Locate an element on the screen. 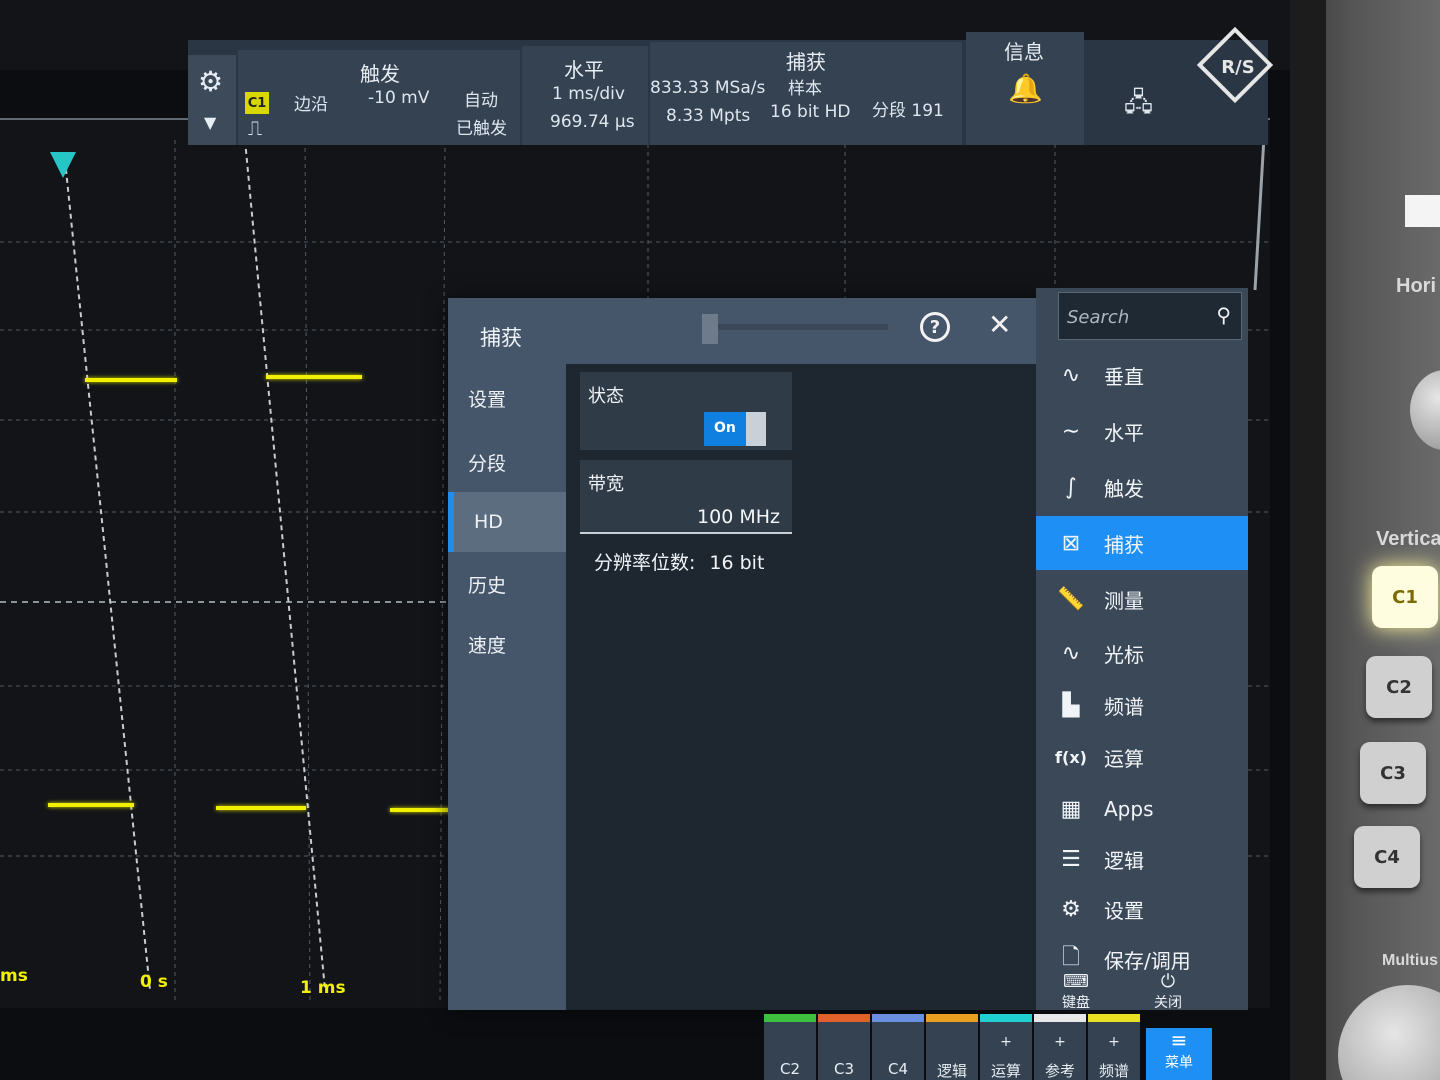 The image size is (1440, 1080). record-length: 8.33 Mpts is located at coordinates (708, 116).